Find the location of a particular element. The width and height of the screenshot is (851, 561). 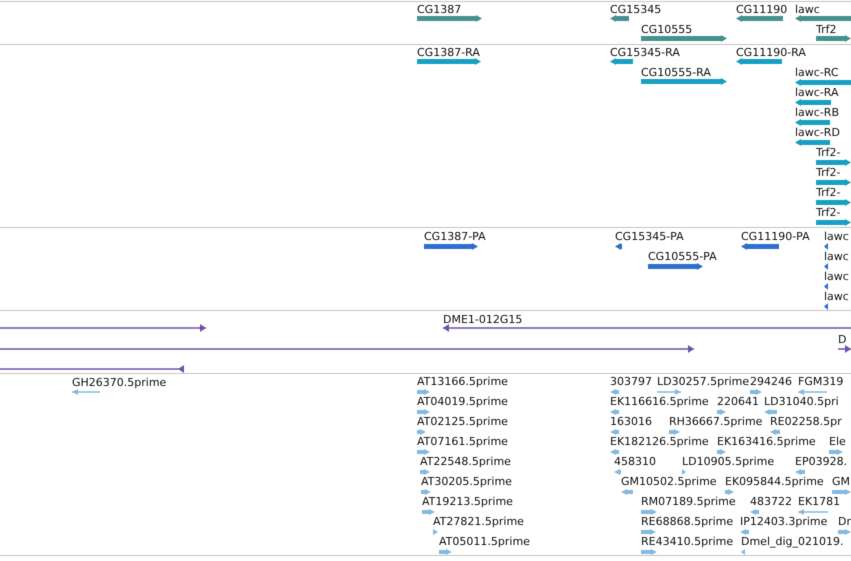

feature-label: 220641 is located at coordinates (738, 401).